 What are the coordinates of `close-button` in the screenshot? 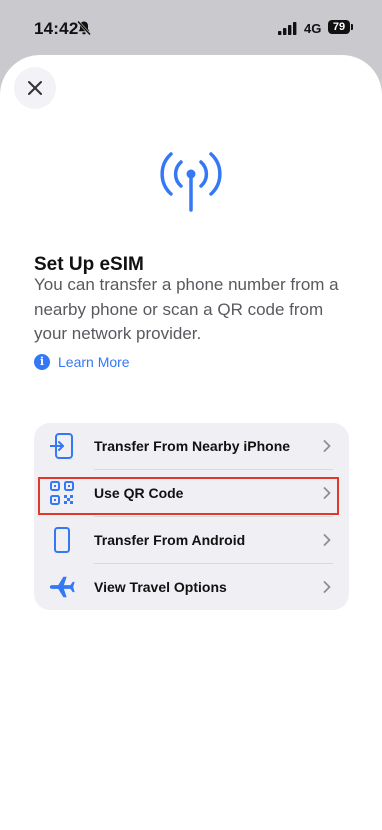 It's located at (35, 88).